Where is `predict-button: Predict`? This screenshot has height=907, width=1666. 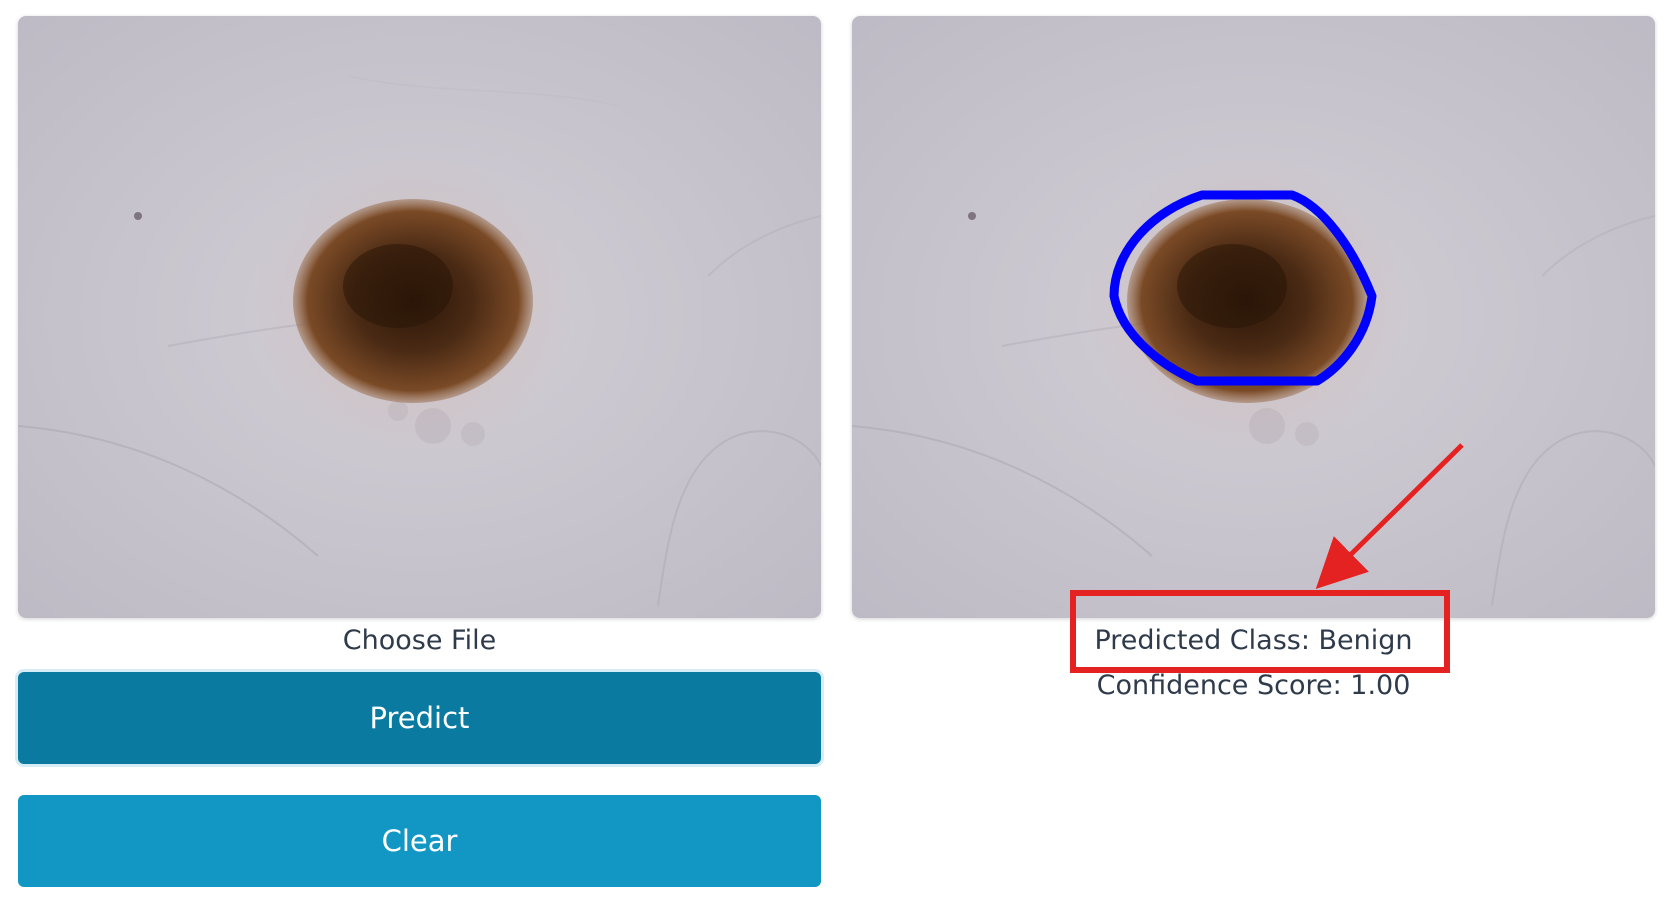
predict-button: Predict is located at coordinates (419, 718).